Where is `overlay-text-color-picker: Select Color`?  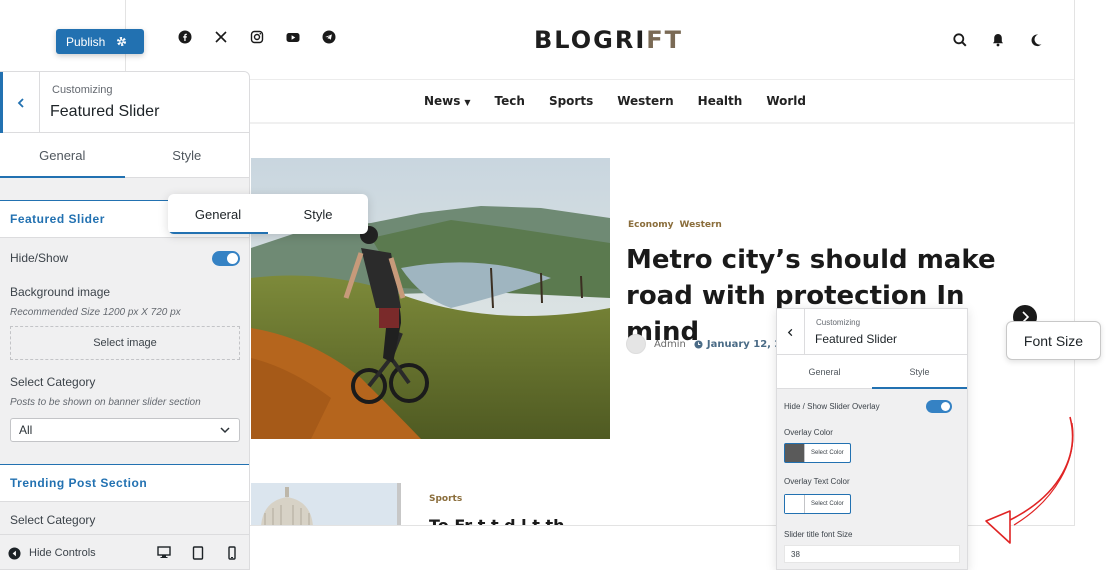 overlay-text-color-picker: Select Color is located at coordinates (817, 504).